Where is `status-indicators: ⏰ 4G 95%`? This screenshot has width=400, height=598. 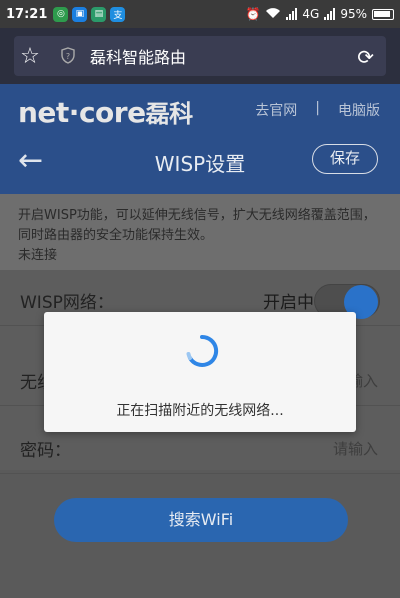
status-indicators: ⏰ 4G 95% is located at coordinates (319, 14).